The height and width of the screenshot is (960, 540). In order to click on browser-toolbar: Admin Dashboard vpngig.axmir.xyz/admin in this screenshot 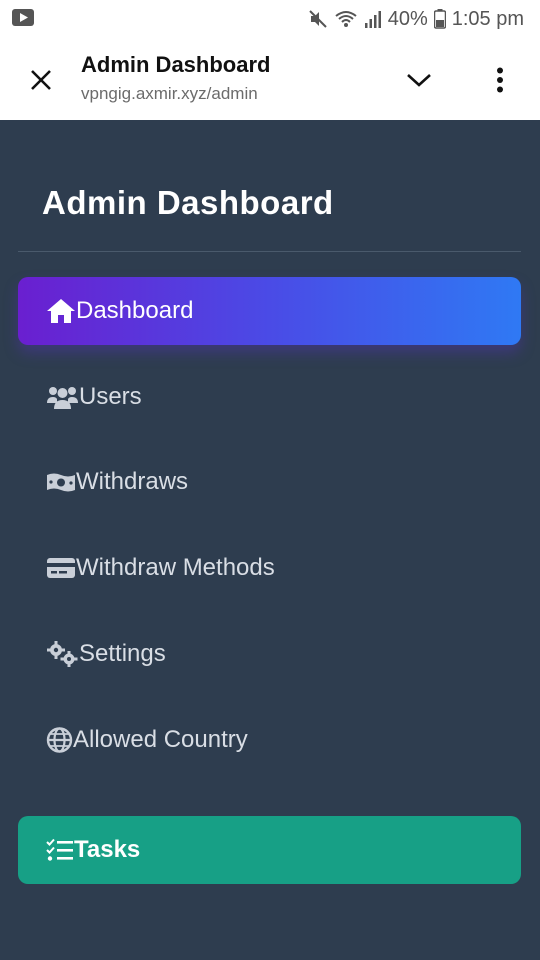, I will do `click(270, 79)`.